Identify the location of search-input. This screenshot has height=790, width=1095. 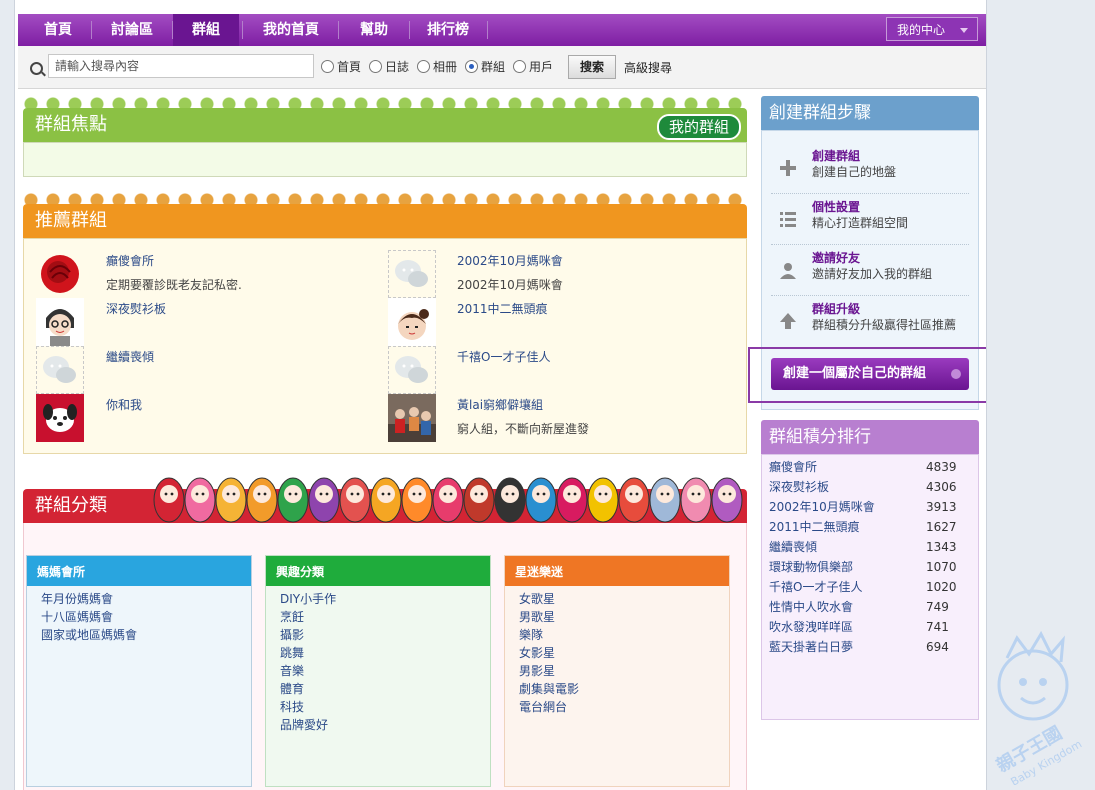
(181, 66).